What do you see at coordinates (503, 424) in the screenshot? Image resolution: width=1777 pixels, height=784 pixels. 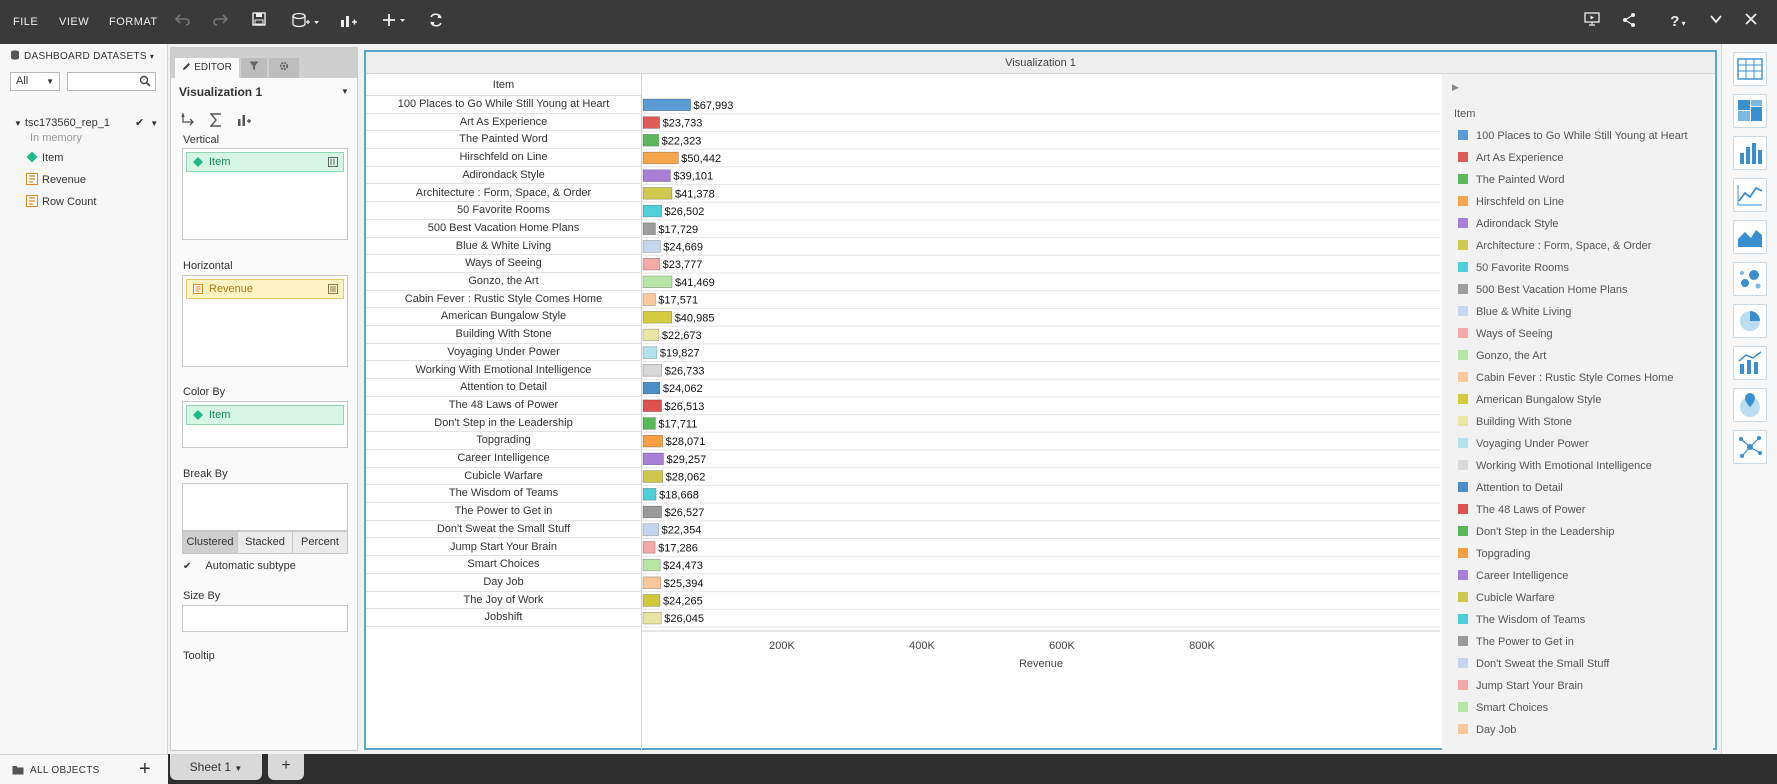 I see `category-label: Don't Step in the Leadership` at bounding box center [503, 424].